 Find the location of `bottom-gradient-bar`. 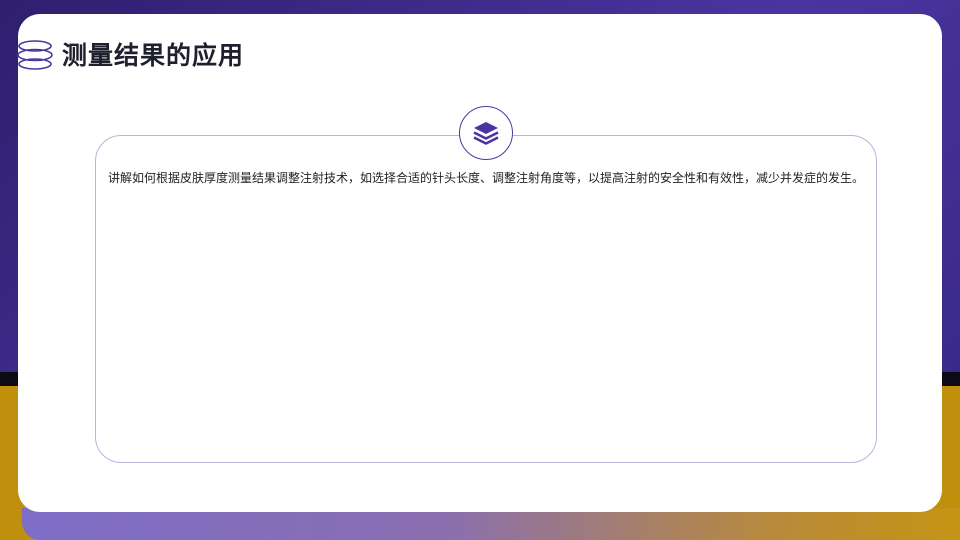

bottom-gradient-bar is located at coordinates (491, 524).